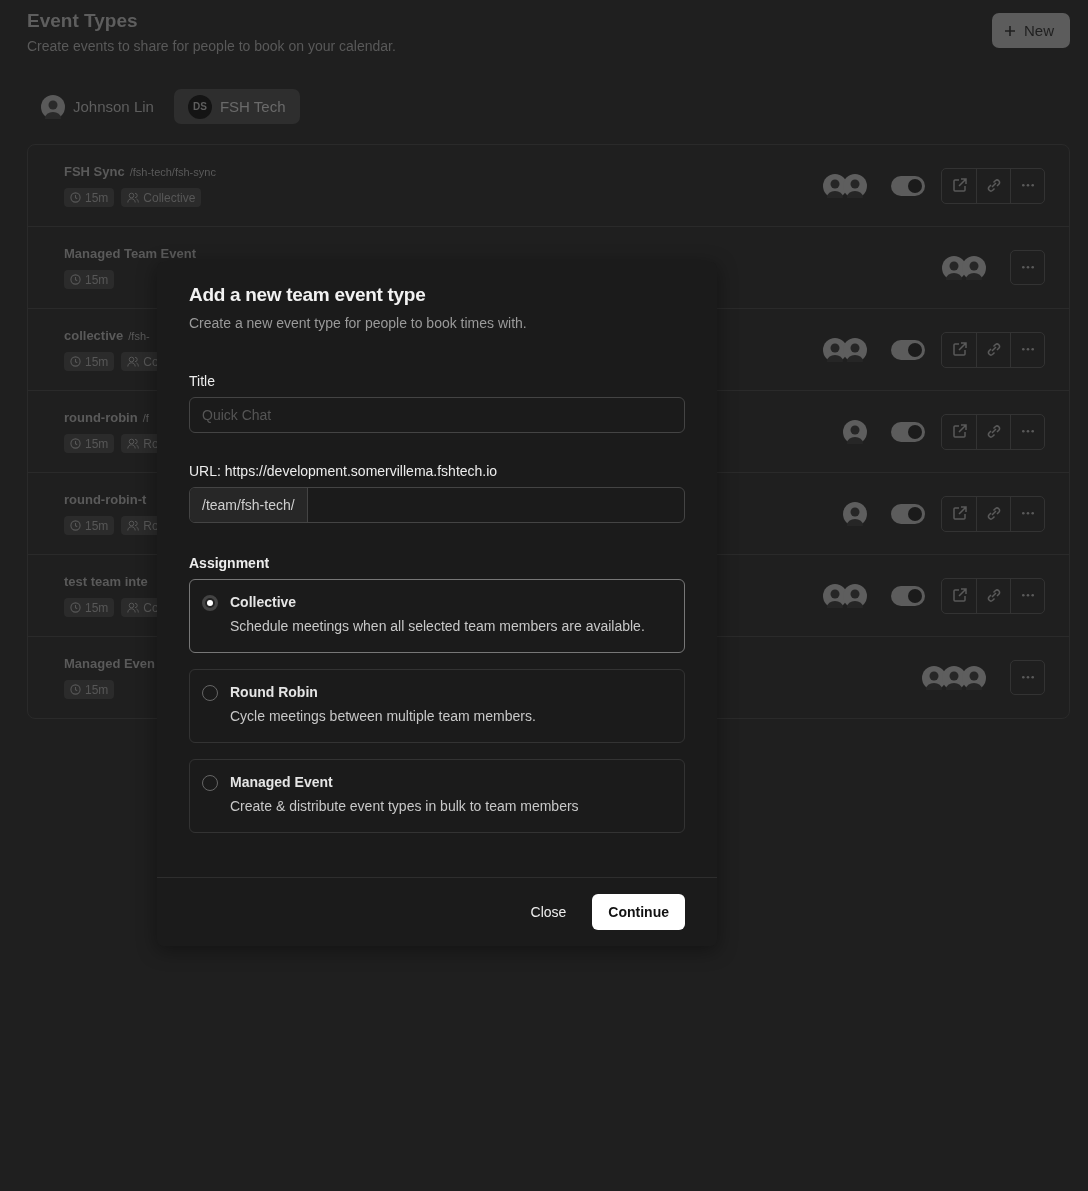 The width and height of the screenshot is (1088, 1191). I want to click on dialog-title: Add a new team event type, so click(308, 295).